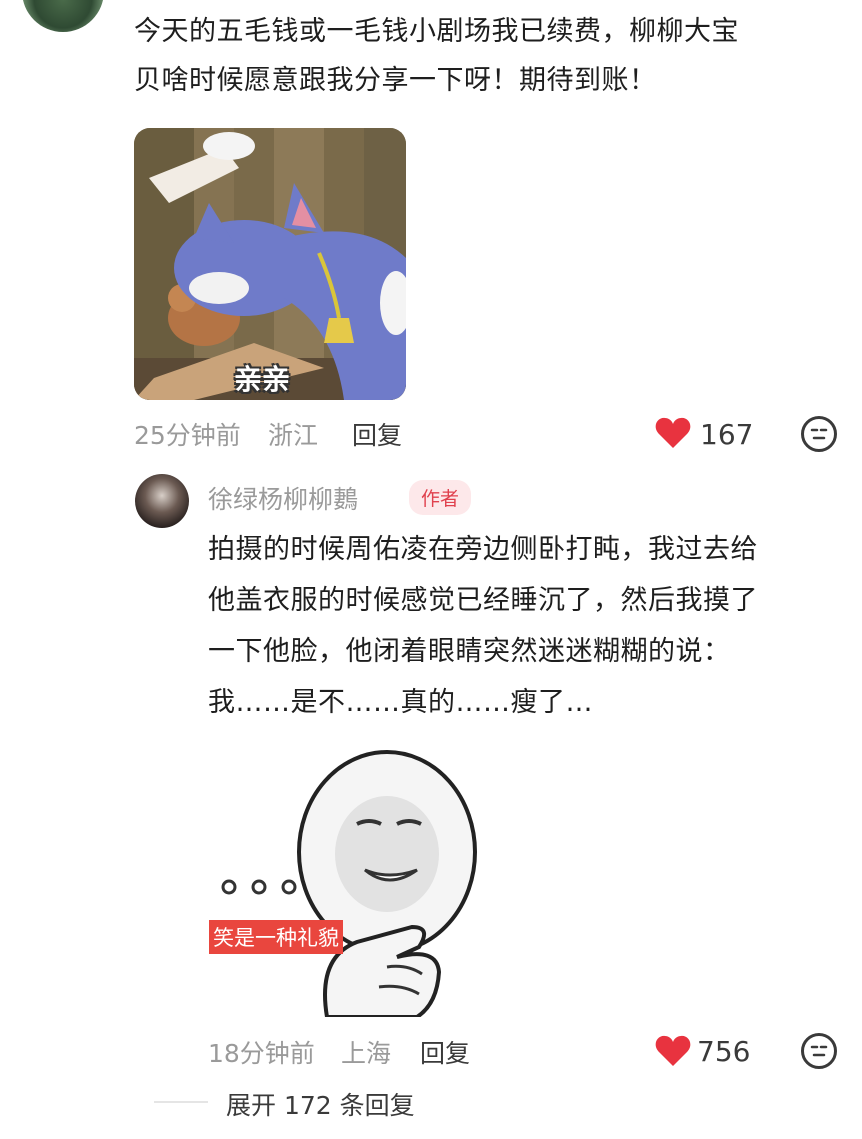 Image resolution: width=862 pixels, height=1139 pixels. I want to click on sticker-caption: 笑是一种礼貌, so click(276, 937).